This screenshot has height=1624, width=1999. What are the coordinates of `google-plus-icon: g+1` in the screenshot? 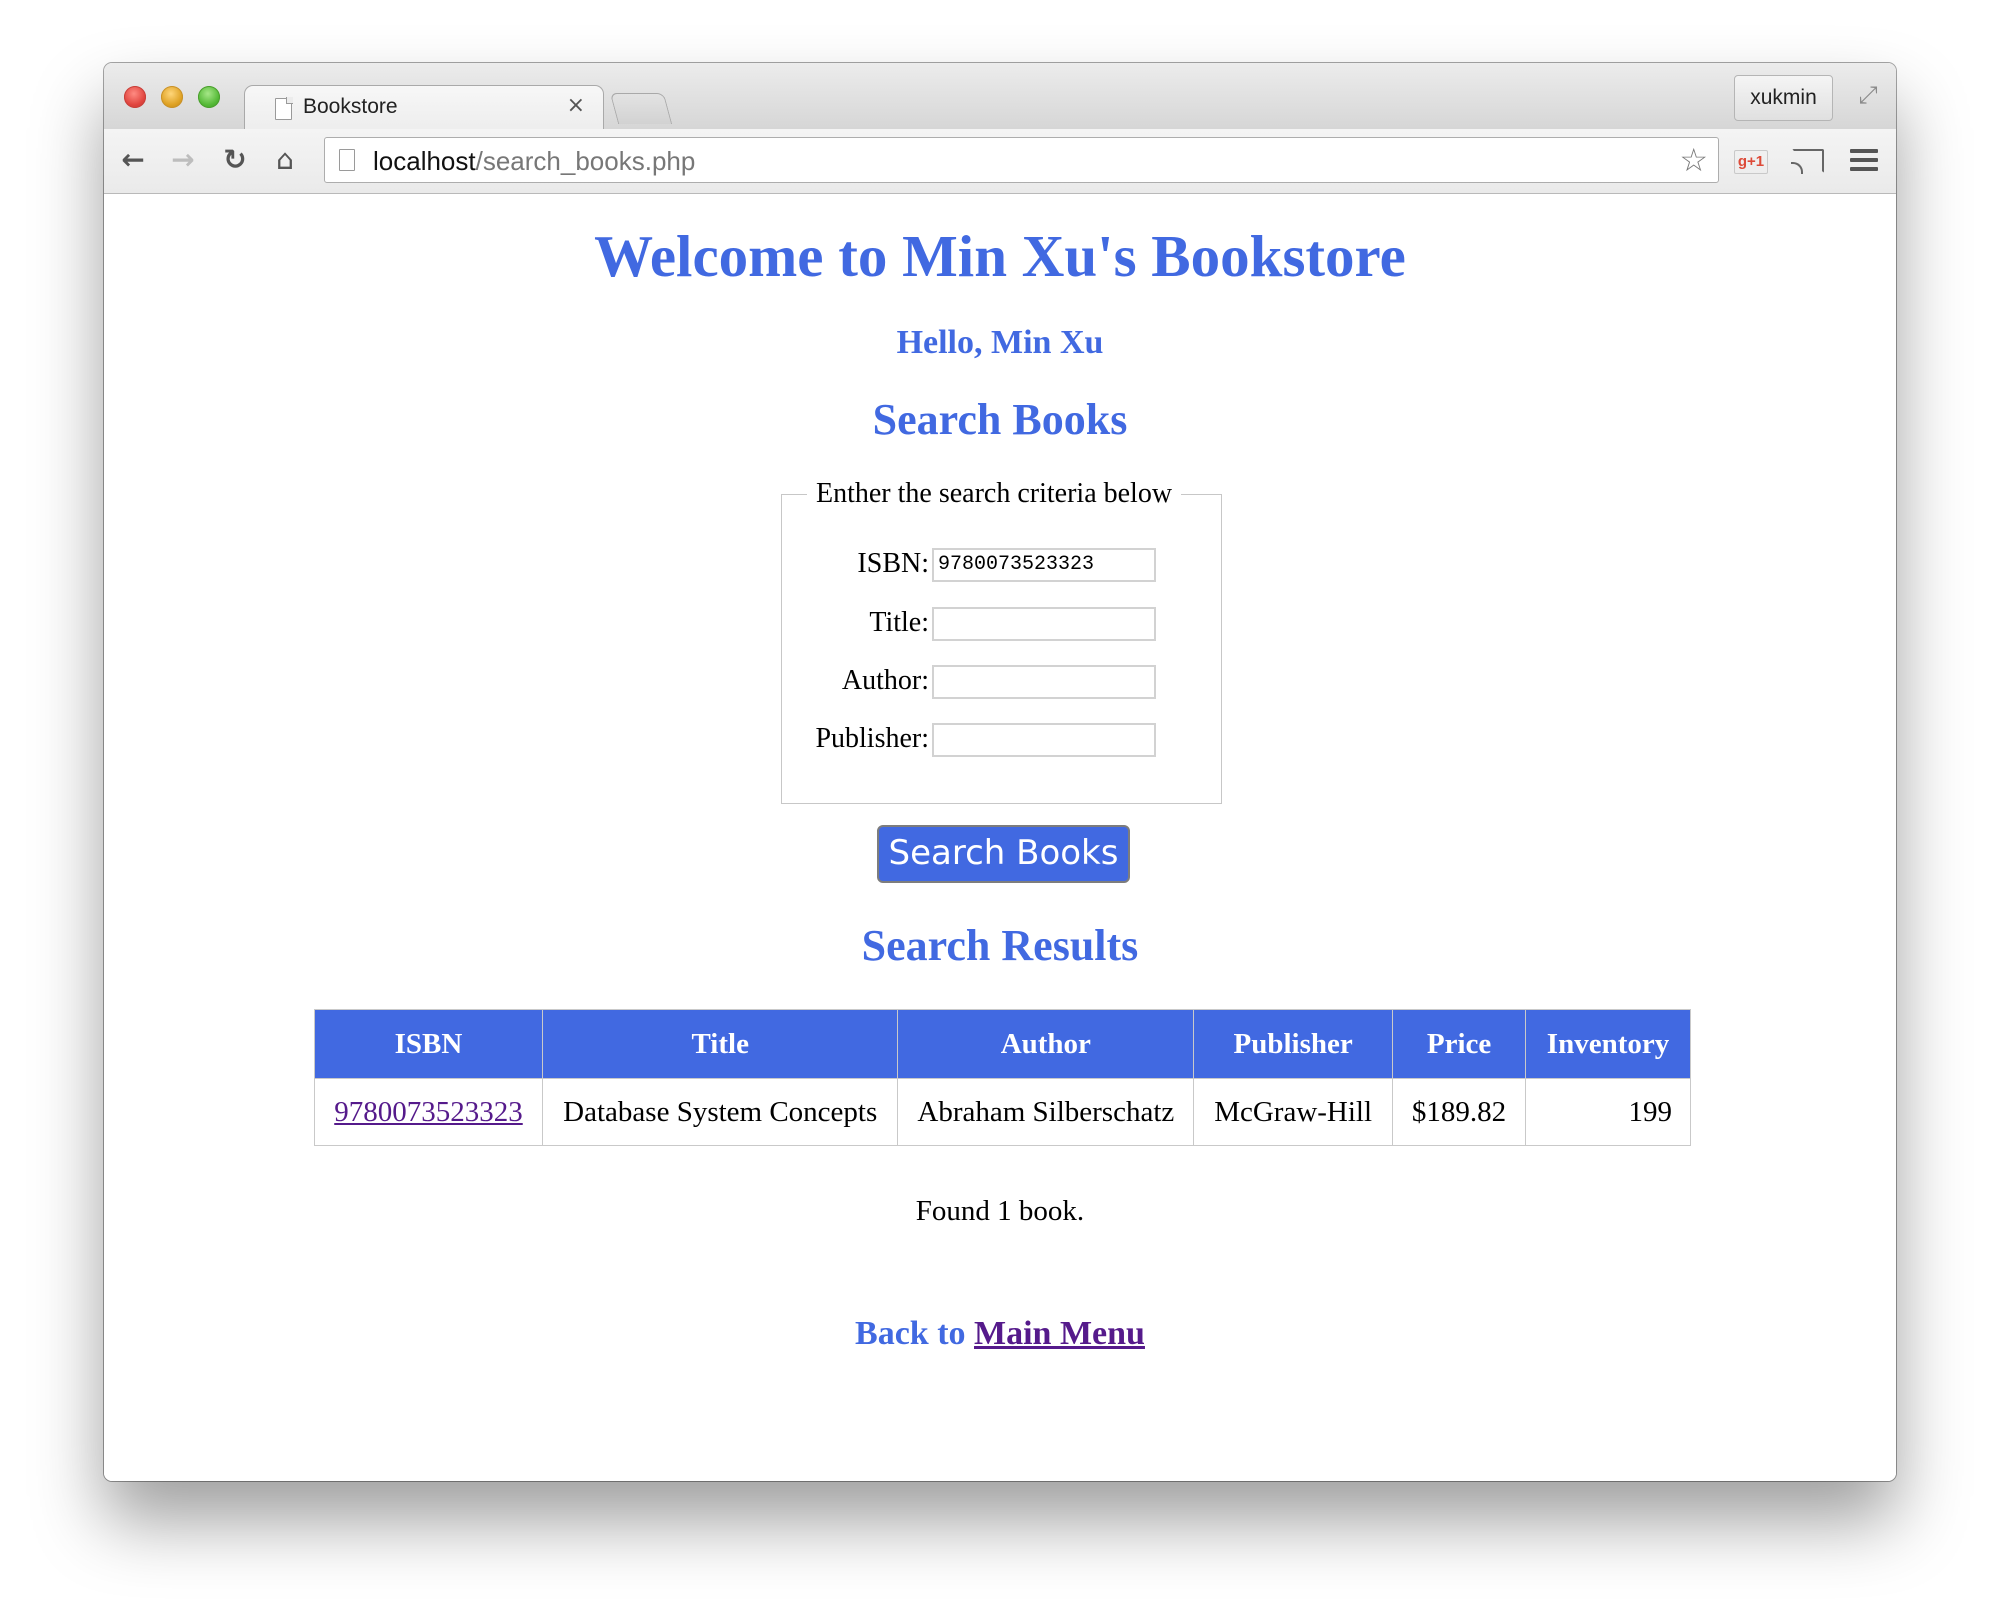 It's located at (1751, 162).